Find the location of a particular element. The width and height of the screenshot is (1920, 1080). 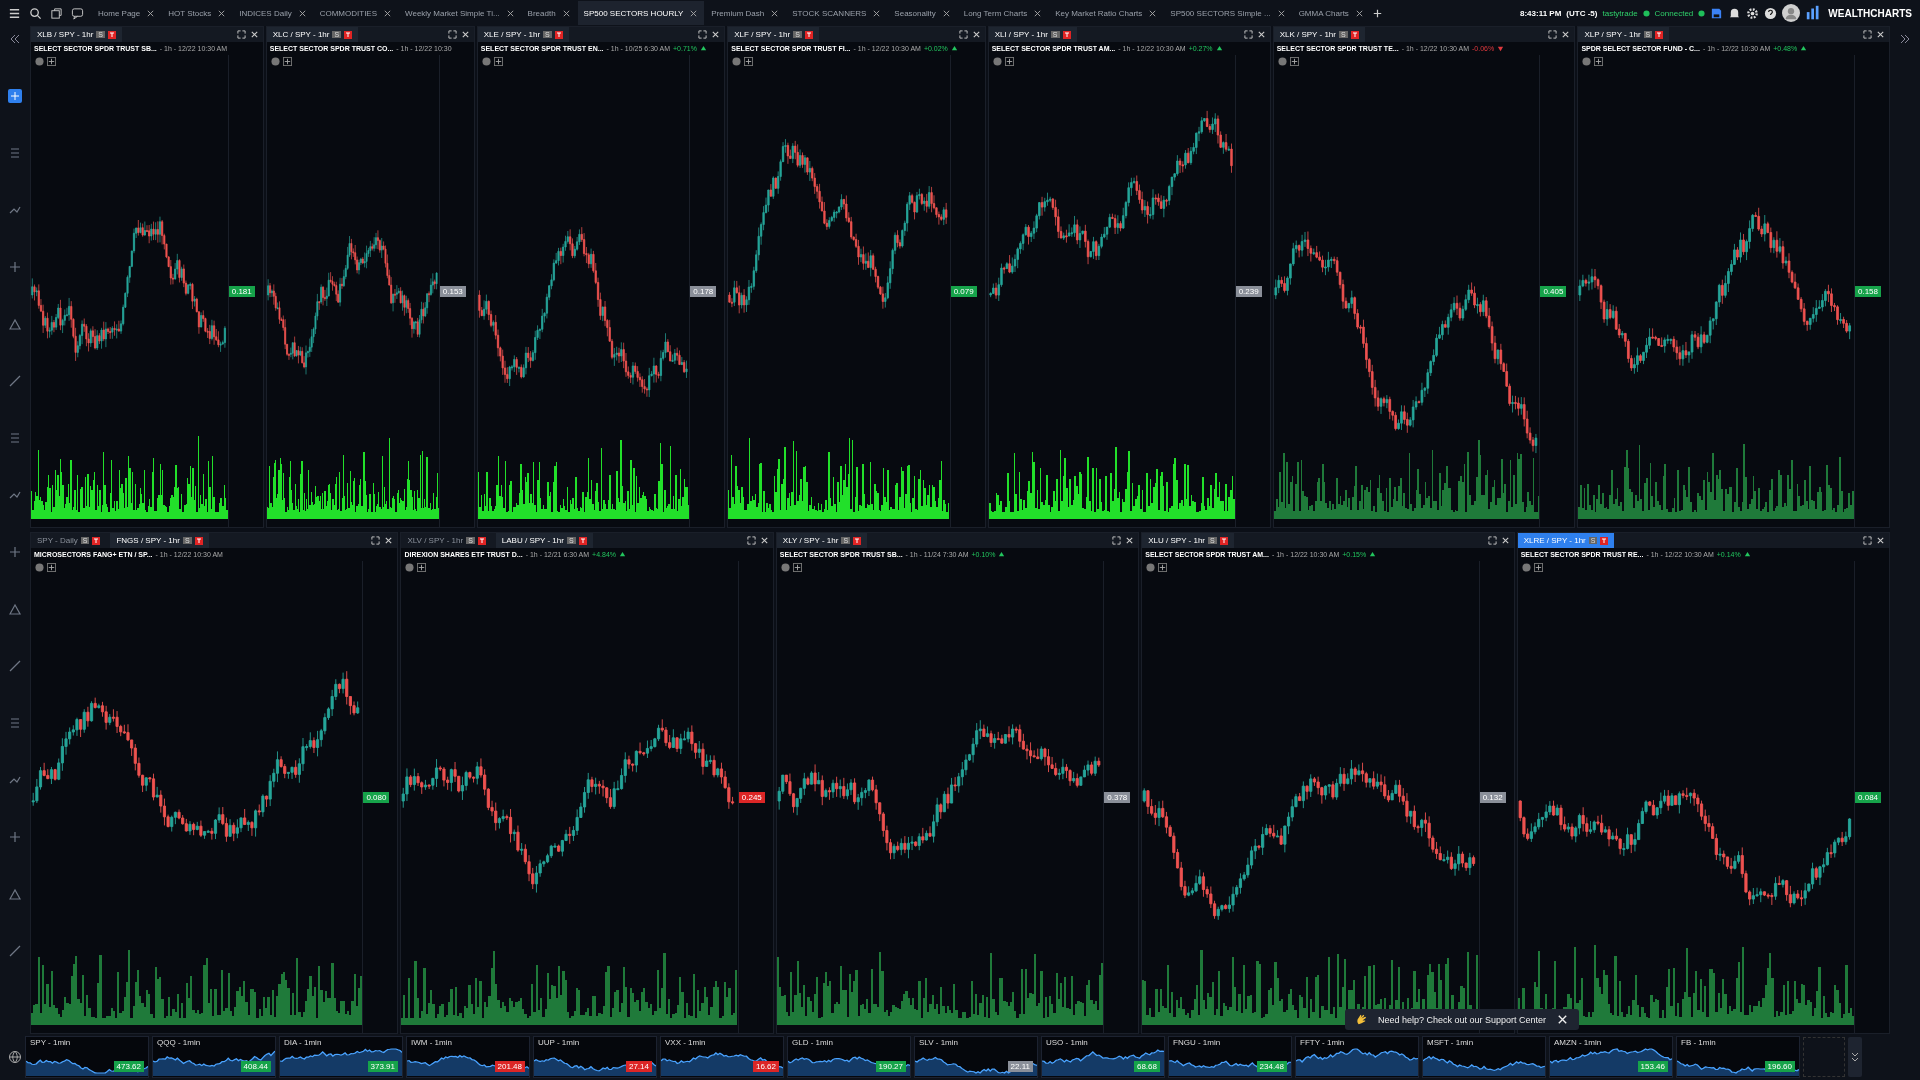

help-icon is located at coordinates (1771, 13).